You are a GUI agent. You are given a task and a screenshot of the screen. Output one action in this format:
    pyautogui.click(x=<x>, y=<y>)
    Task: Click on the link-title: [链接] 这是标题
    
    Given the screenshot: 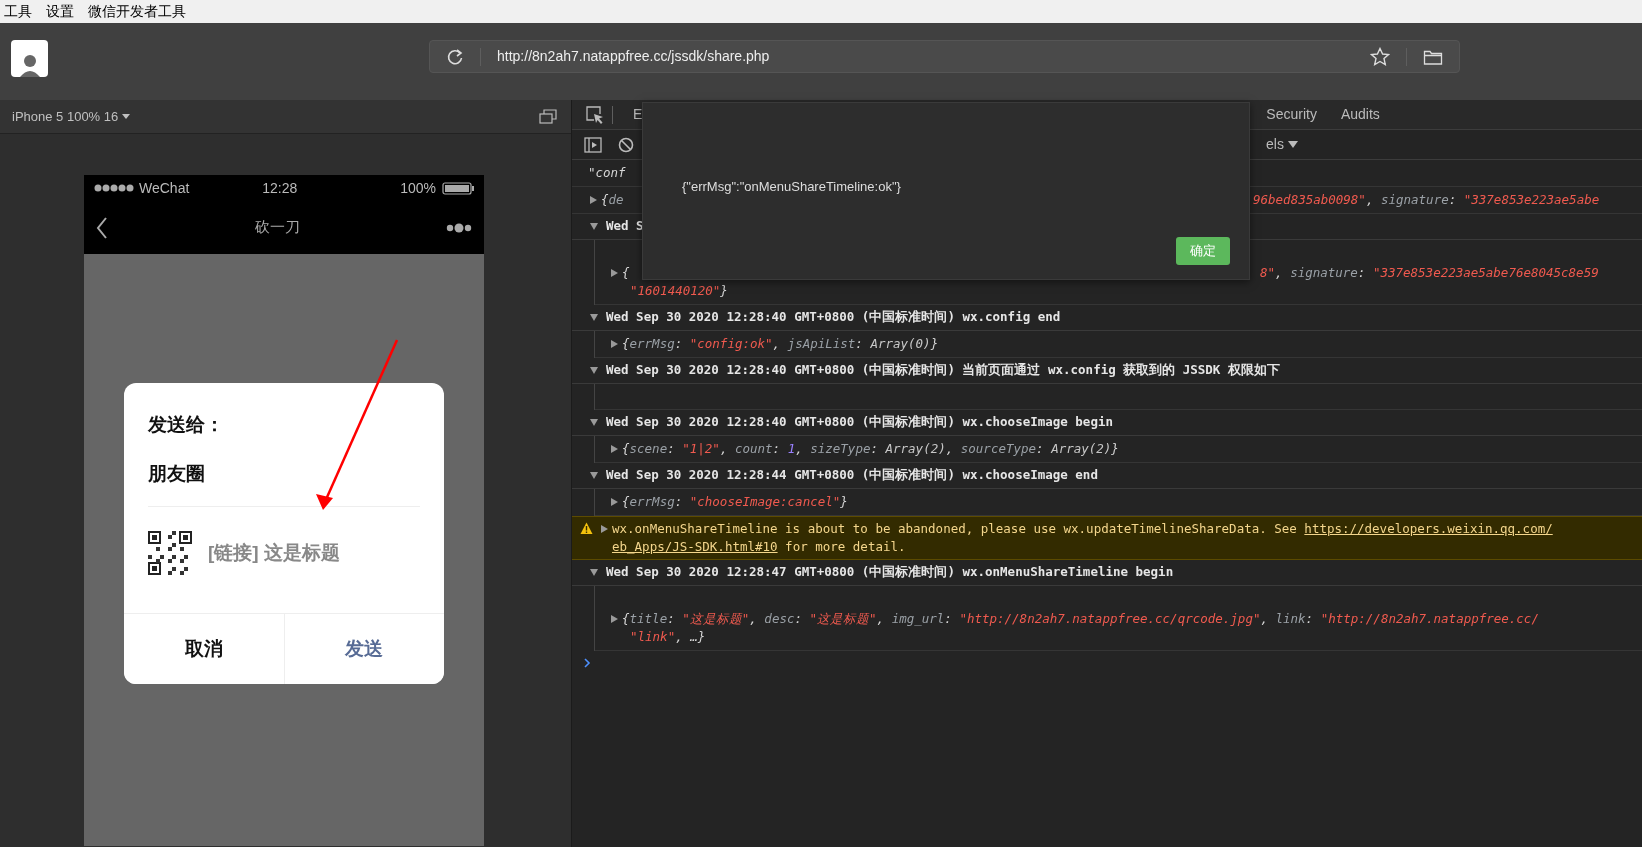 What is the action you would take?
    pyautogui.click(x=274, y=552)
    